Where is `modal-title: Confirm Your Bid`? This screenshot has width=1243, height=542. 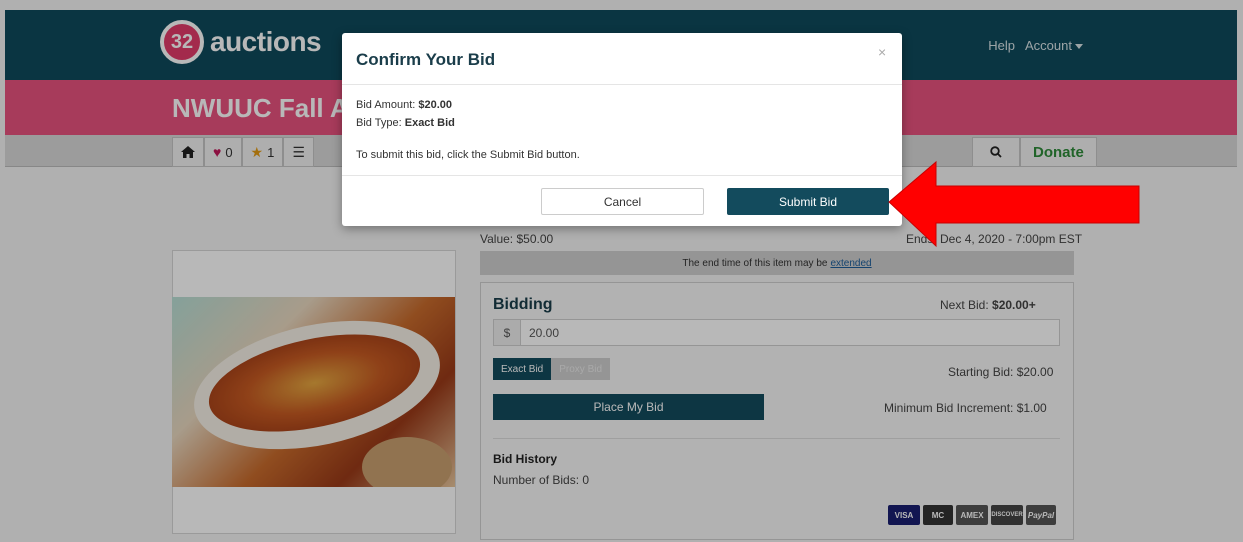 modal-title: Confirm Your Bid is located at coordinates (426, 59).